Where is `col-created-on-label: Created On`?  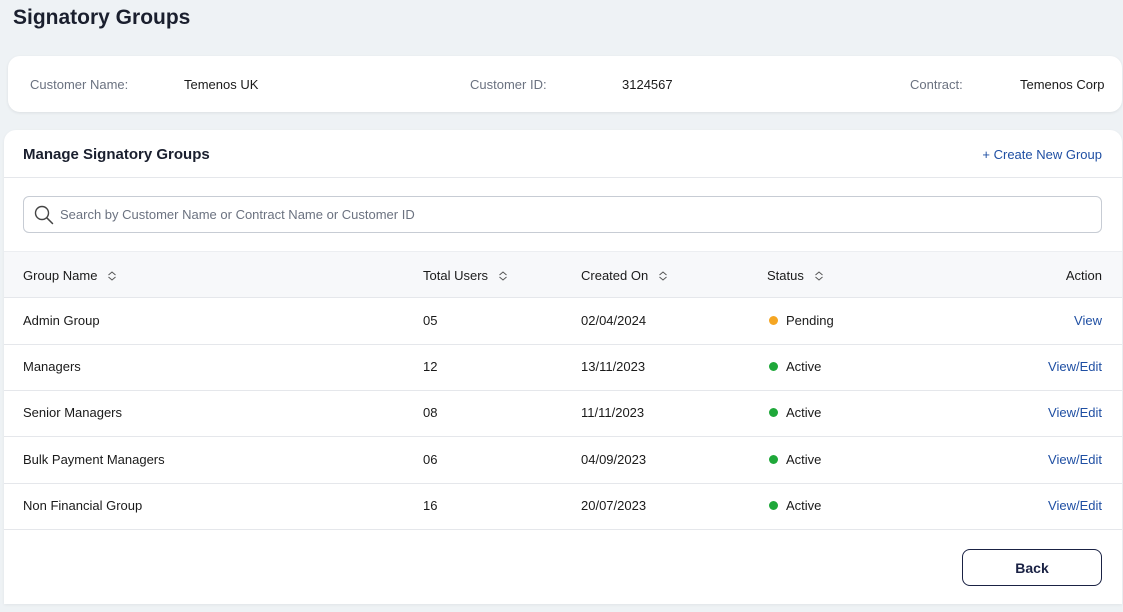
col-created-on-label: Created On is located at coordinates (615, 275).